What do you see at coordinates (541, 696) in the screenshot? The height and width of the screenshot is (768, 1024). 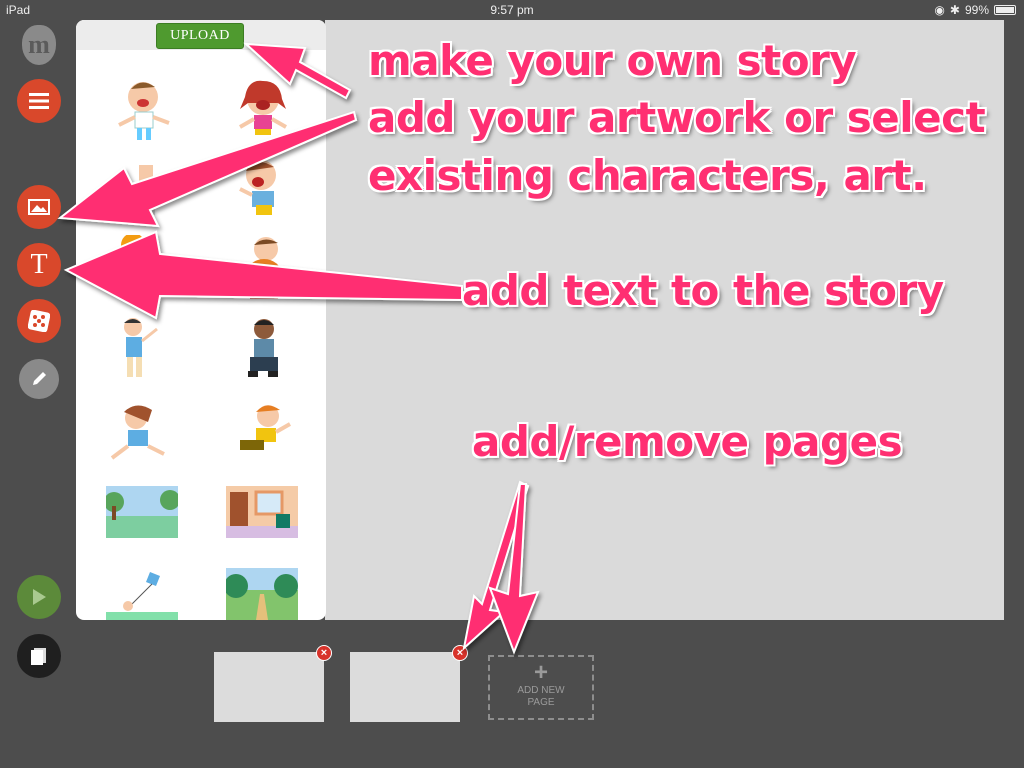 I see `add-page-label: ADD NEW PAGE` at bounding box center [541, 696].